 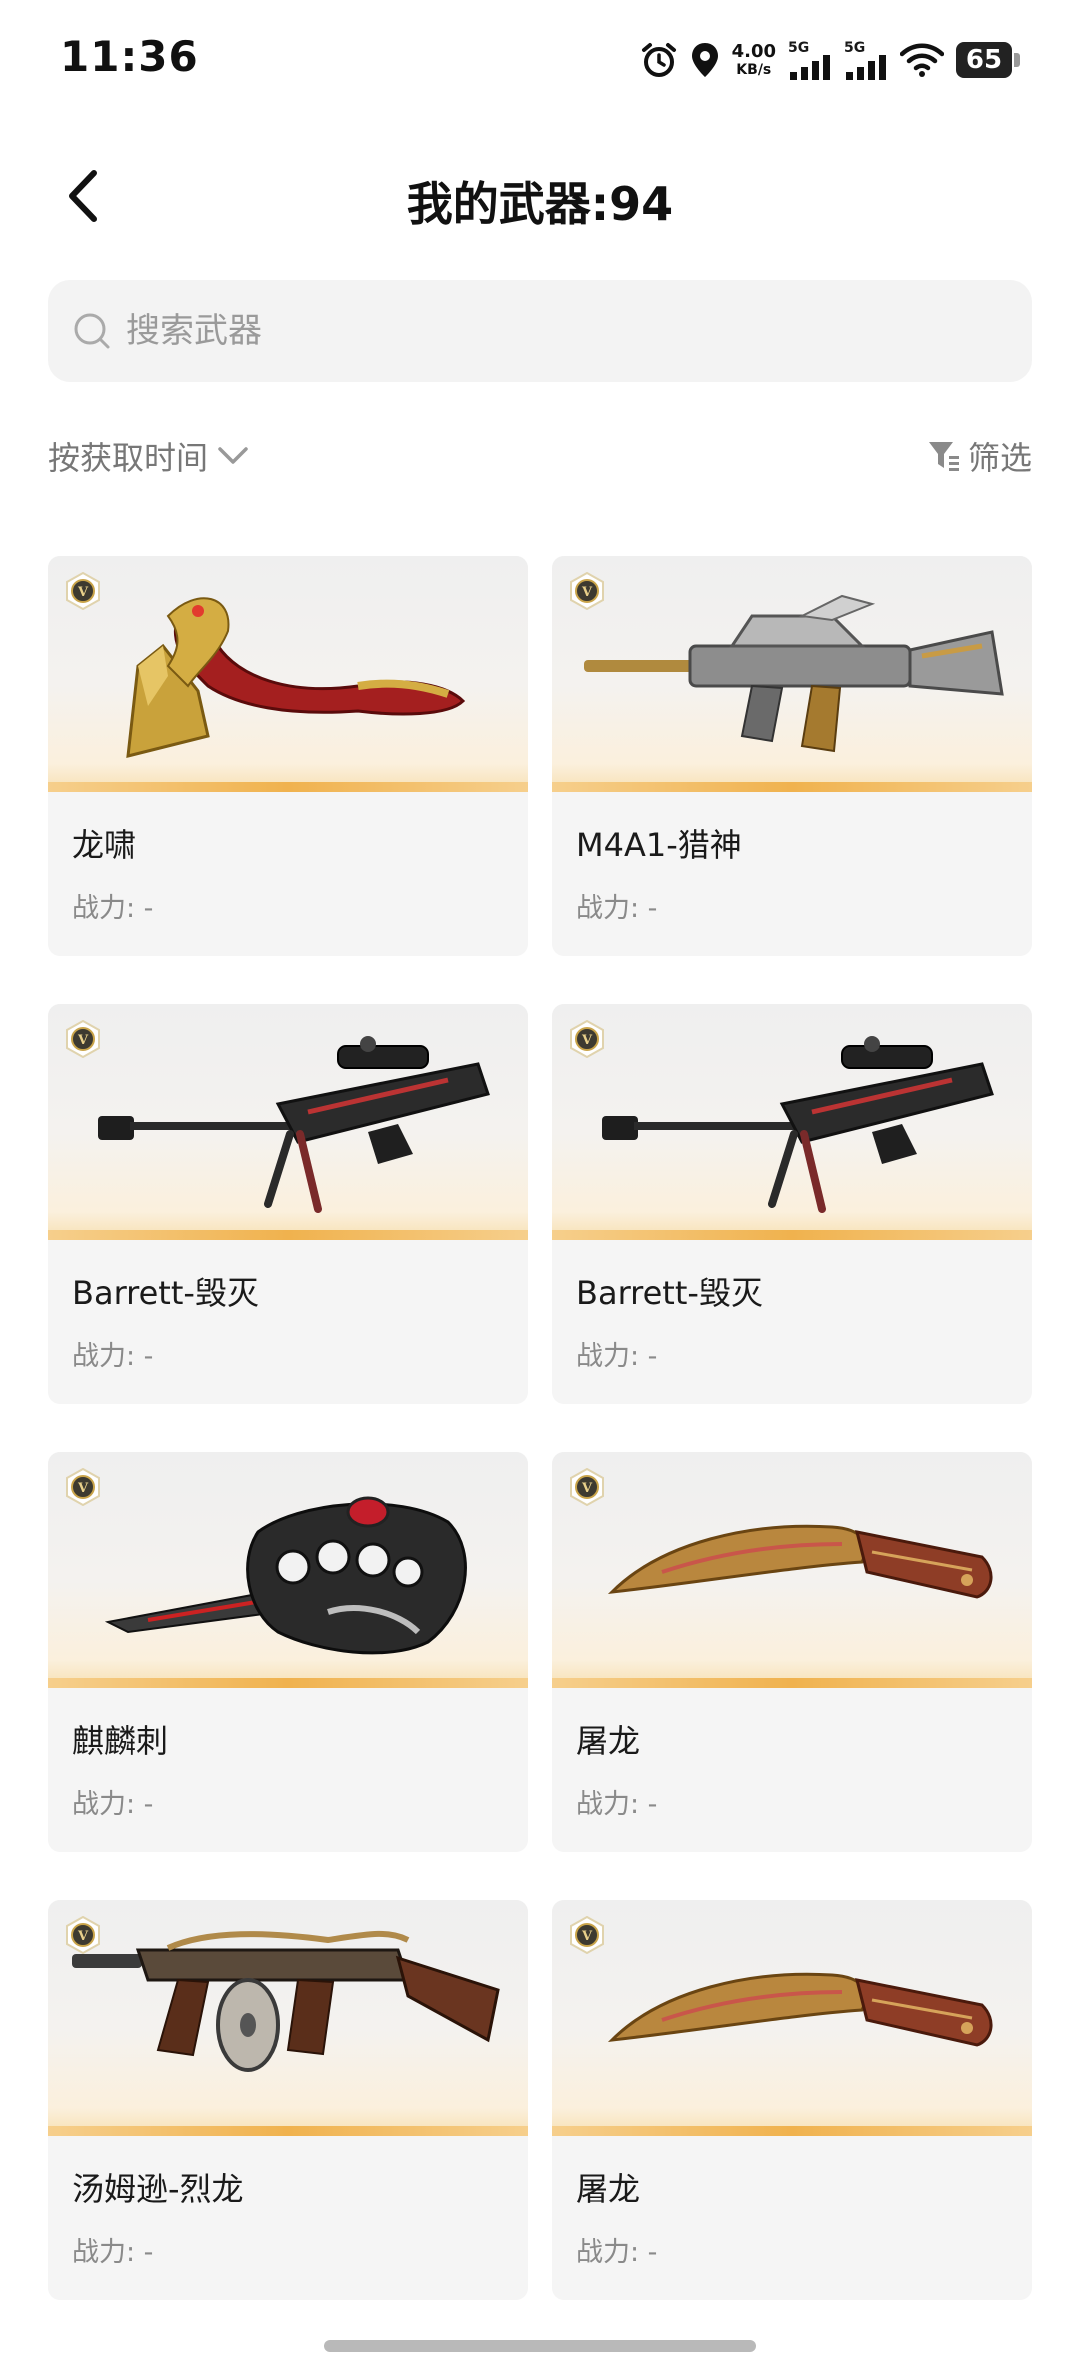 What do you see at coordinates (753, 51) in the screenshot?
I see `network-speed-value: 4.00` at bounding box center [753, 51].